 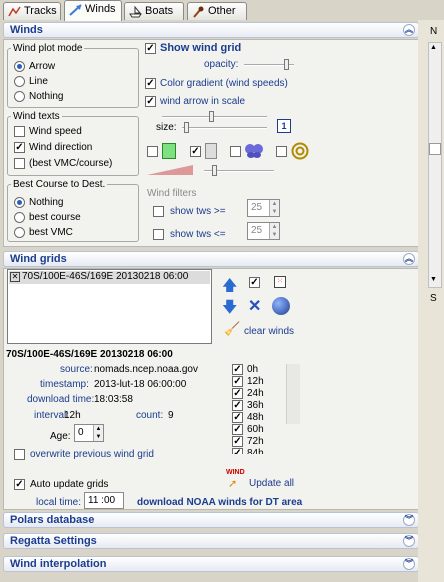 What do you see at coordinates (286, 64) in the screenshot?
I see `opacity-slider-thumb` at bounding box center [286, 64].